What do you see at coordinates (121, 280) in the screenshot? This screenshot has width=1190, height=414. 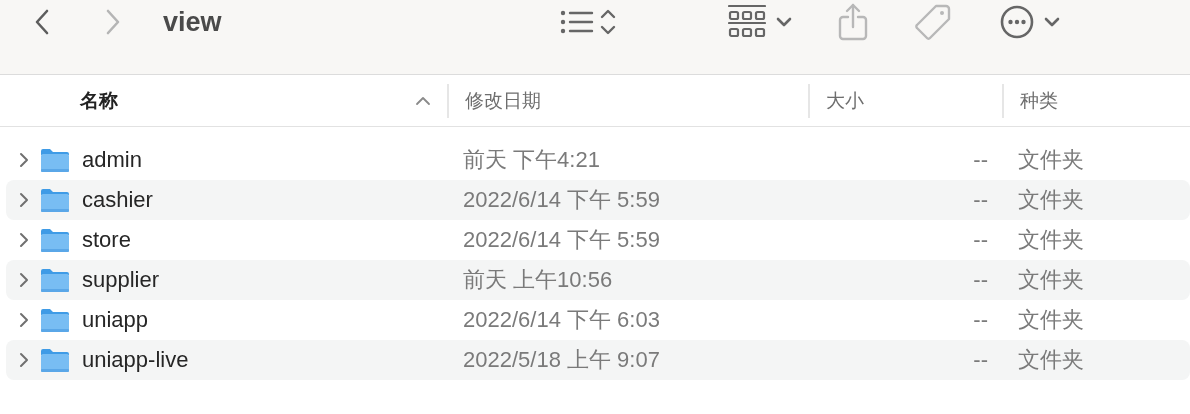 I see `file-name: supplier` at bounding box center [121, 280].